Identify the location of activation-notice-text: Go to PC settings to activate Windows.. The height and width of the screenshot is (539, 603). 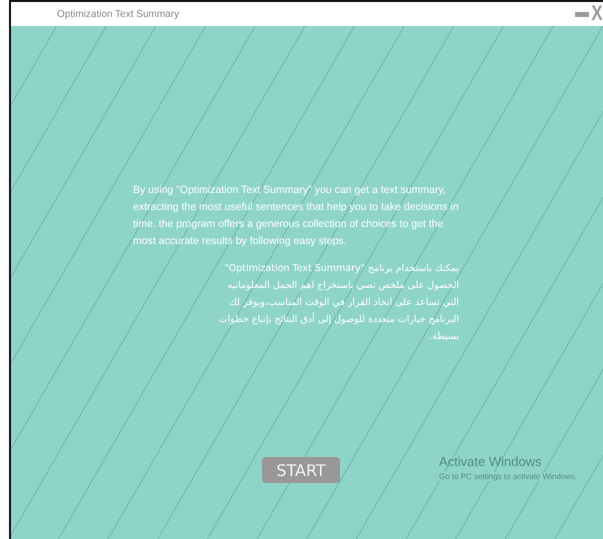
(508, 476).